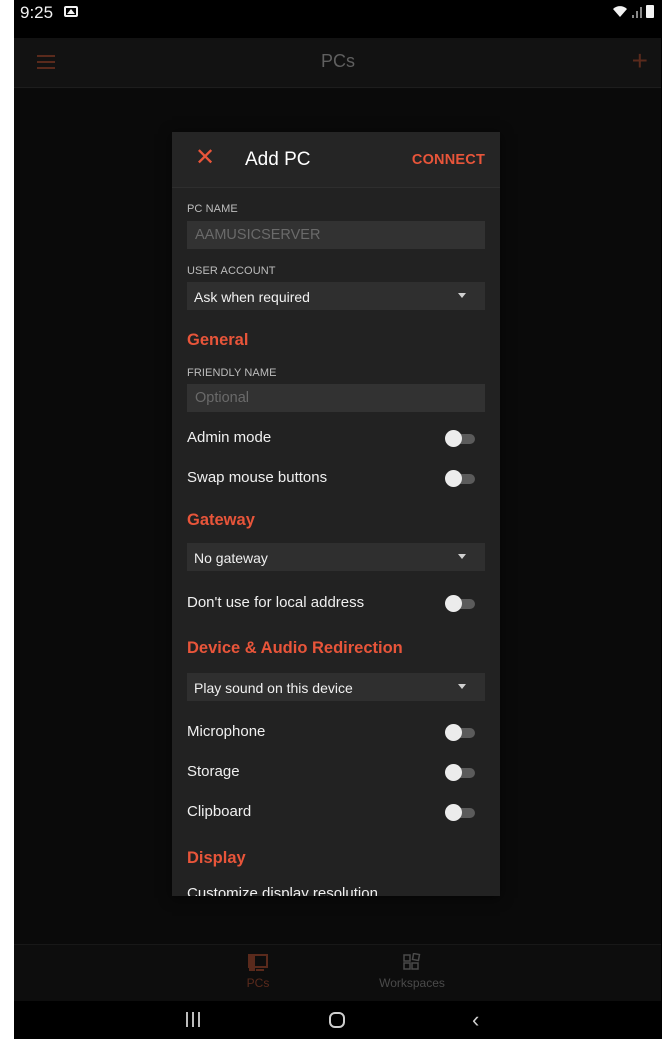 Image resolution: width=663 pixels, height=1039 pixels. I want to click on recents-icon, so click(193, 1020).